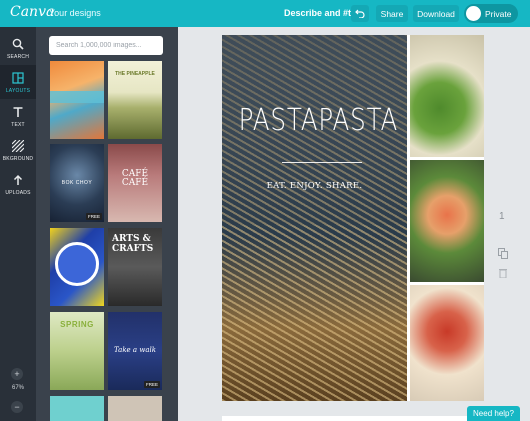 This screenshot has width=530, height=421. Describe the element at coordinates (18, 44) in the screenshot. I see `search-icon` at that location.